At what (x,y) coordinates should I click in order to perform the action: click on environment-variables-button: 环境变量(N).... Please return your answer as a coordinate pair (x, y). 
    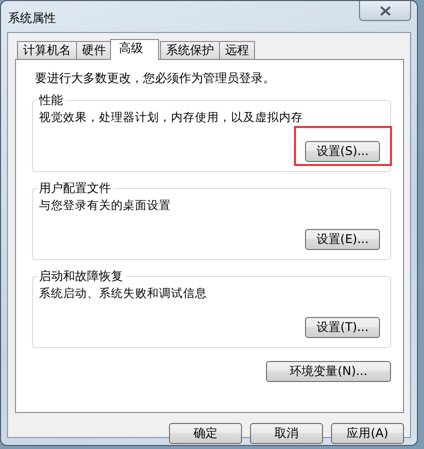
    Looking at the image, I should click on (328, 371).